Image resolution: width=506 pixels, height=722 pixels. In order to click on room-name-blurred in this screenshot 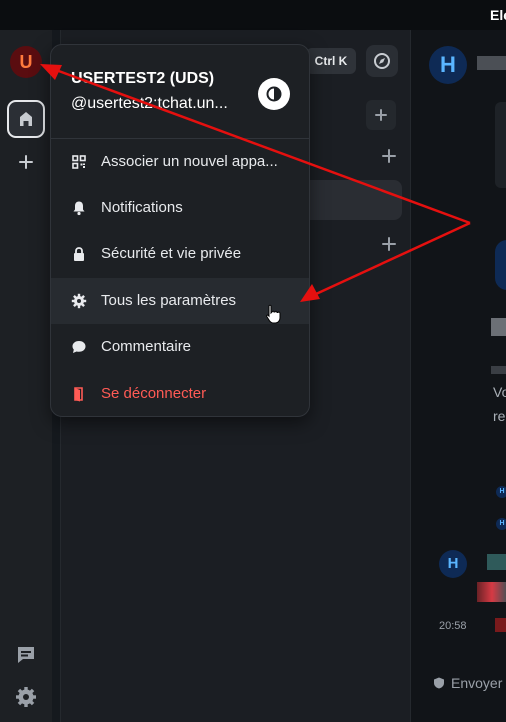, I will do `click(491, 63)`.